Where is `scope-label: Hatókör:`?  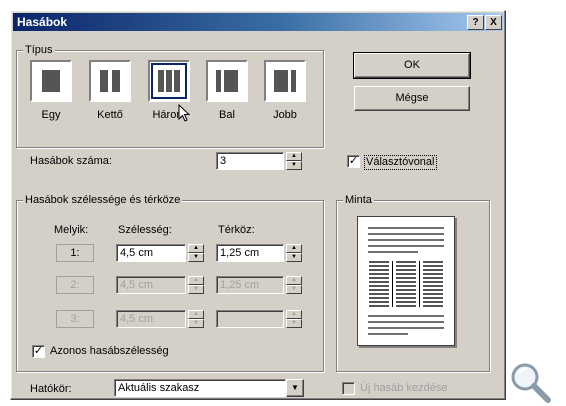
scope-label: Hatókör: is located at coordinates (51, 389).